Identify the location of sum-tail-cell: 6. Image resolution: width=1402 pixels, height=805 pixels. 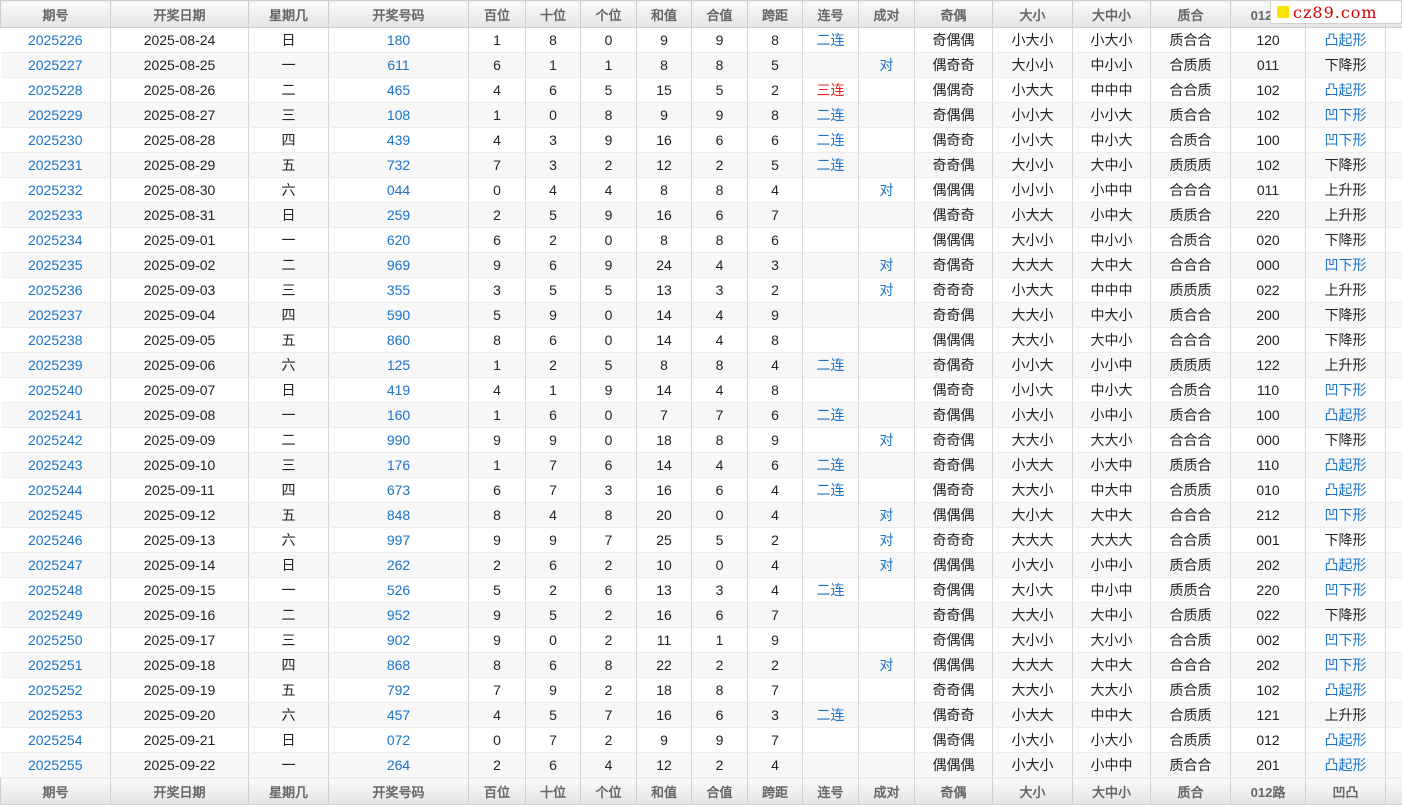
(720, 215).